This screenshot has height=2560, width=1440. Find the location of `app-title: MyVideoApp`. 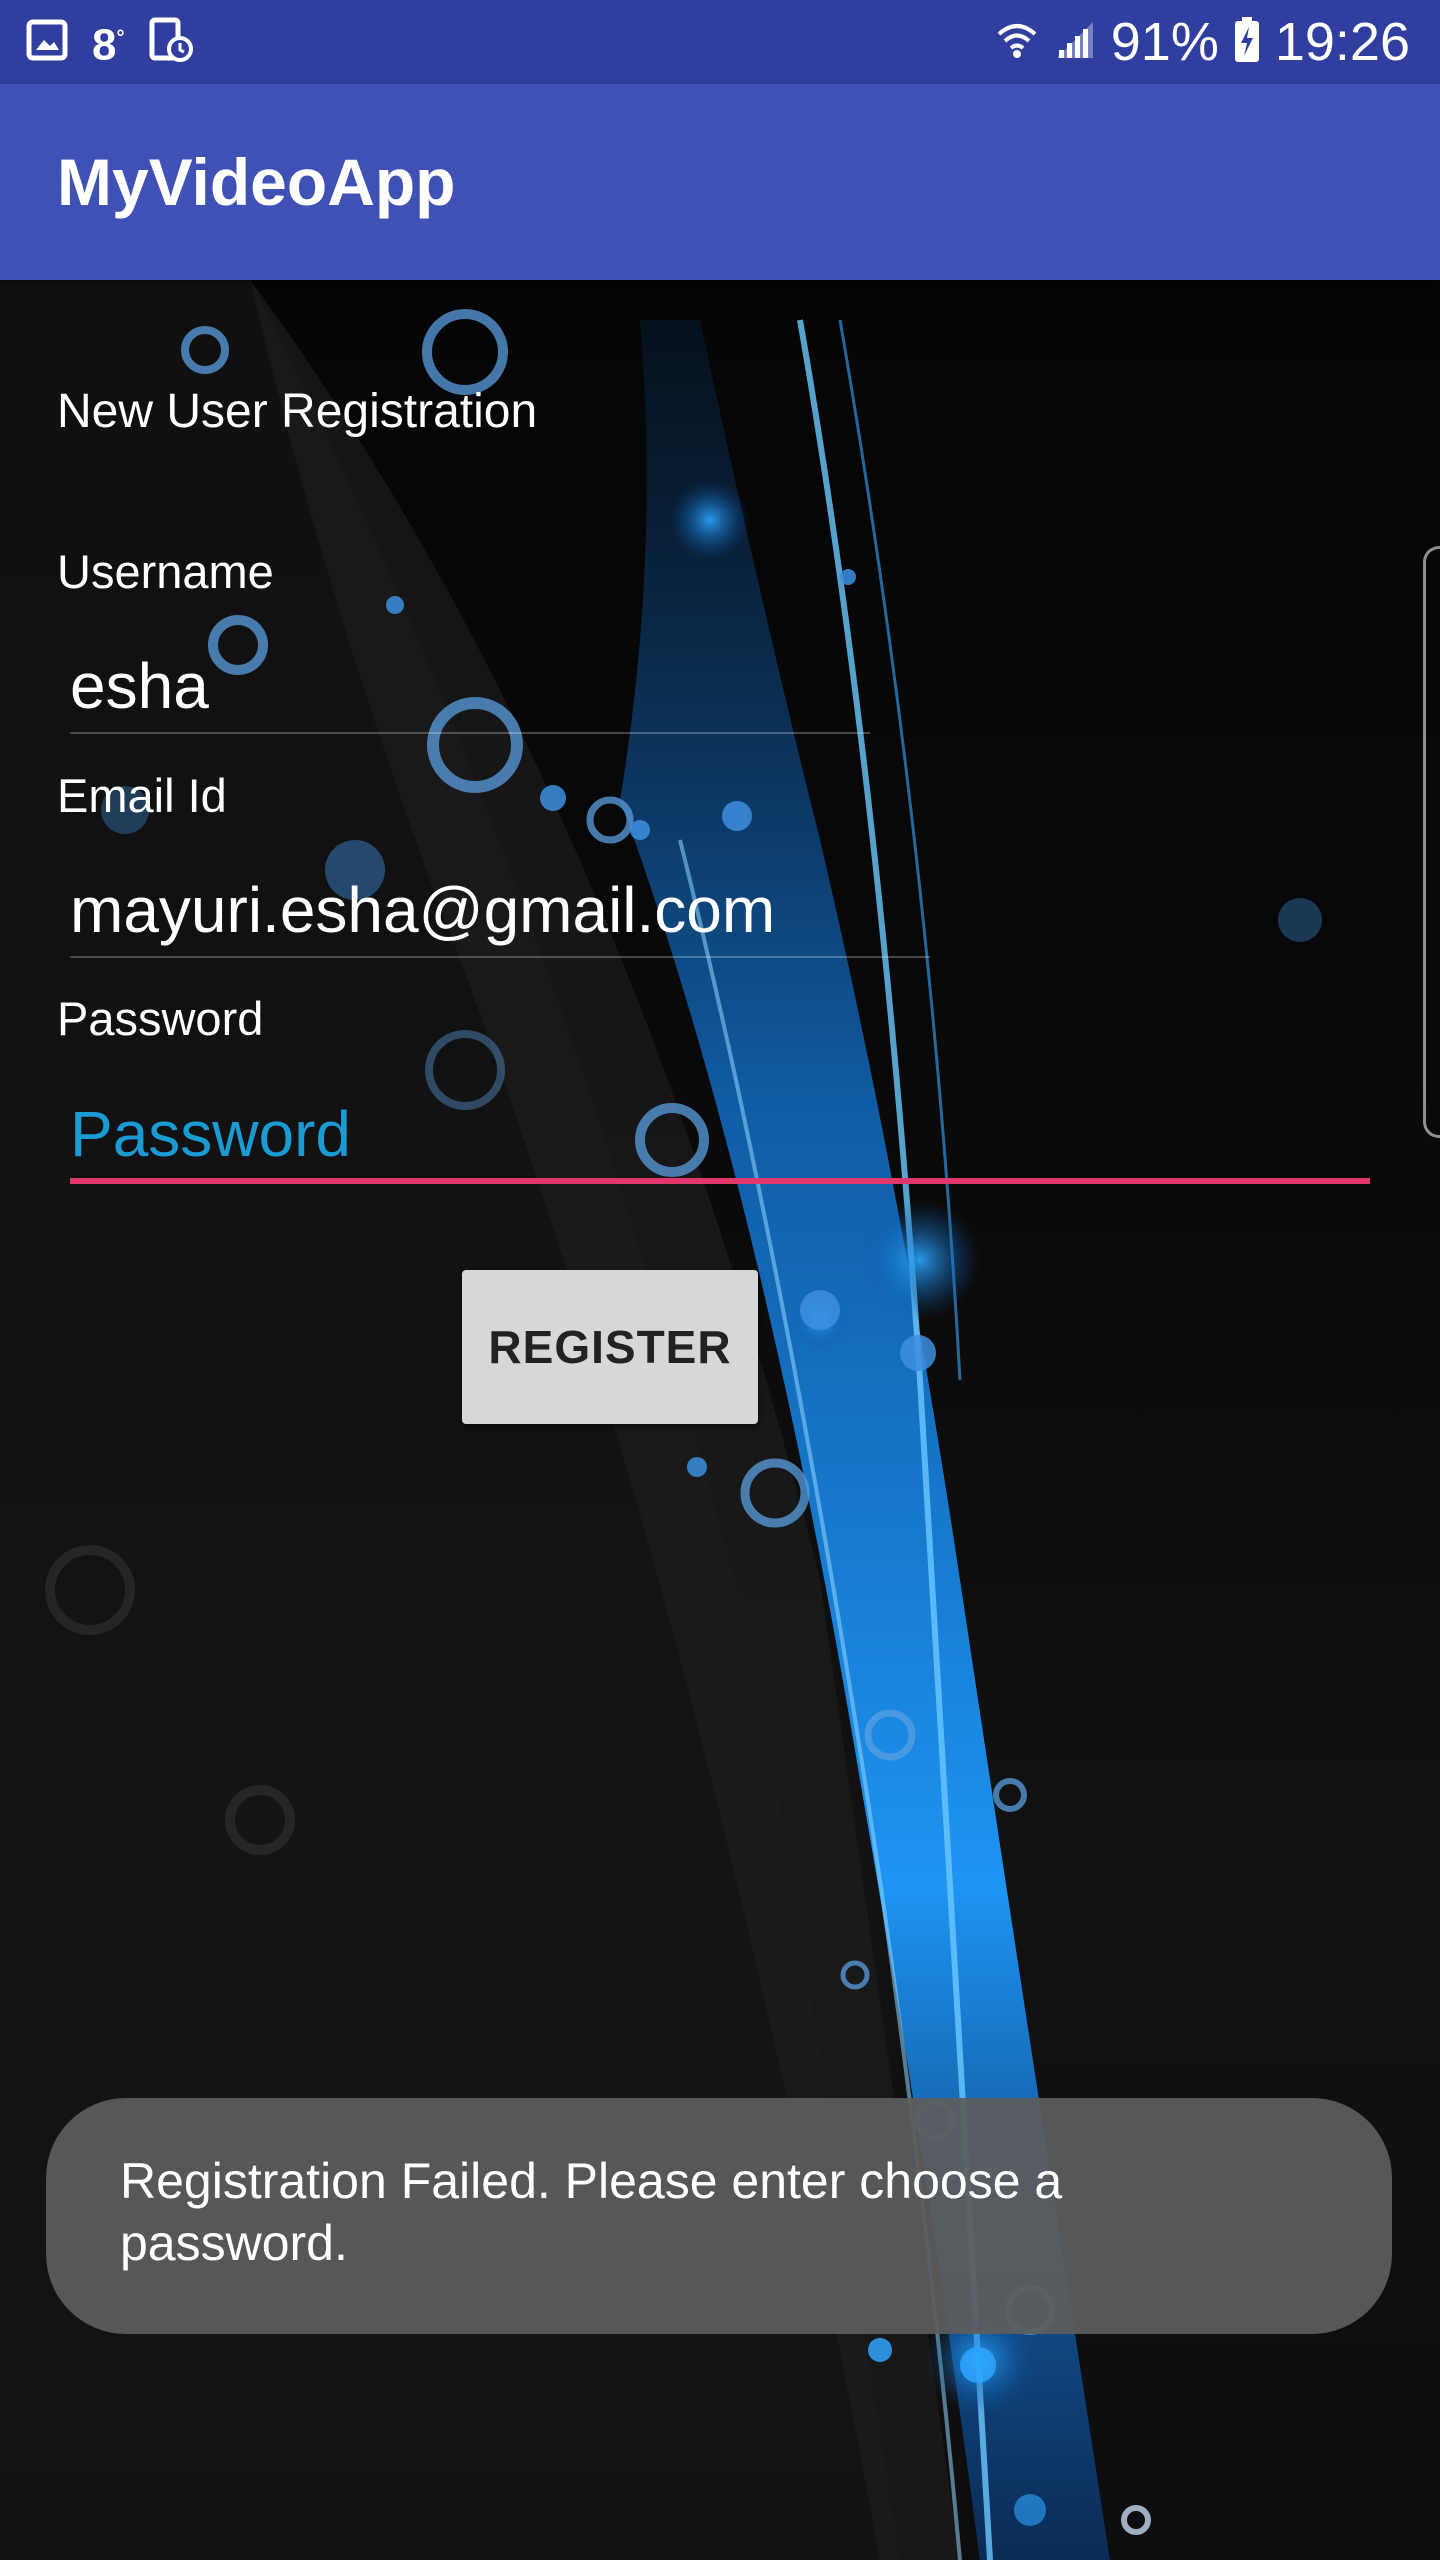

app-title: MyVideoApp is located at coordinates (256, 182).